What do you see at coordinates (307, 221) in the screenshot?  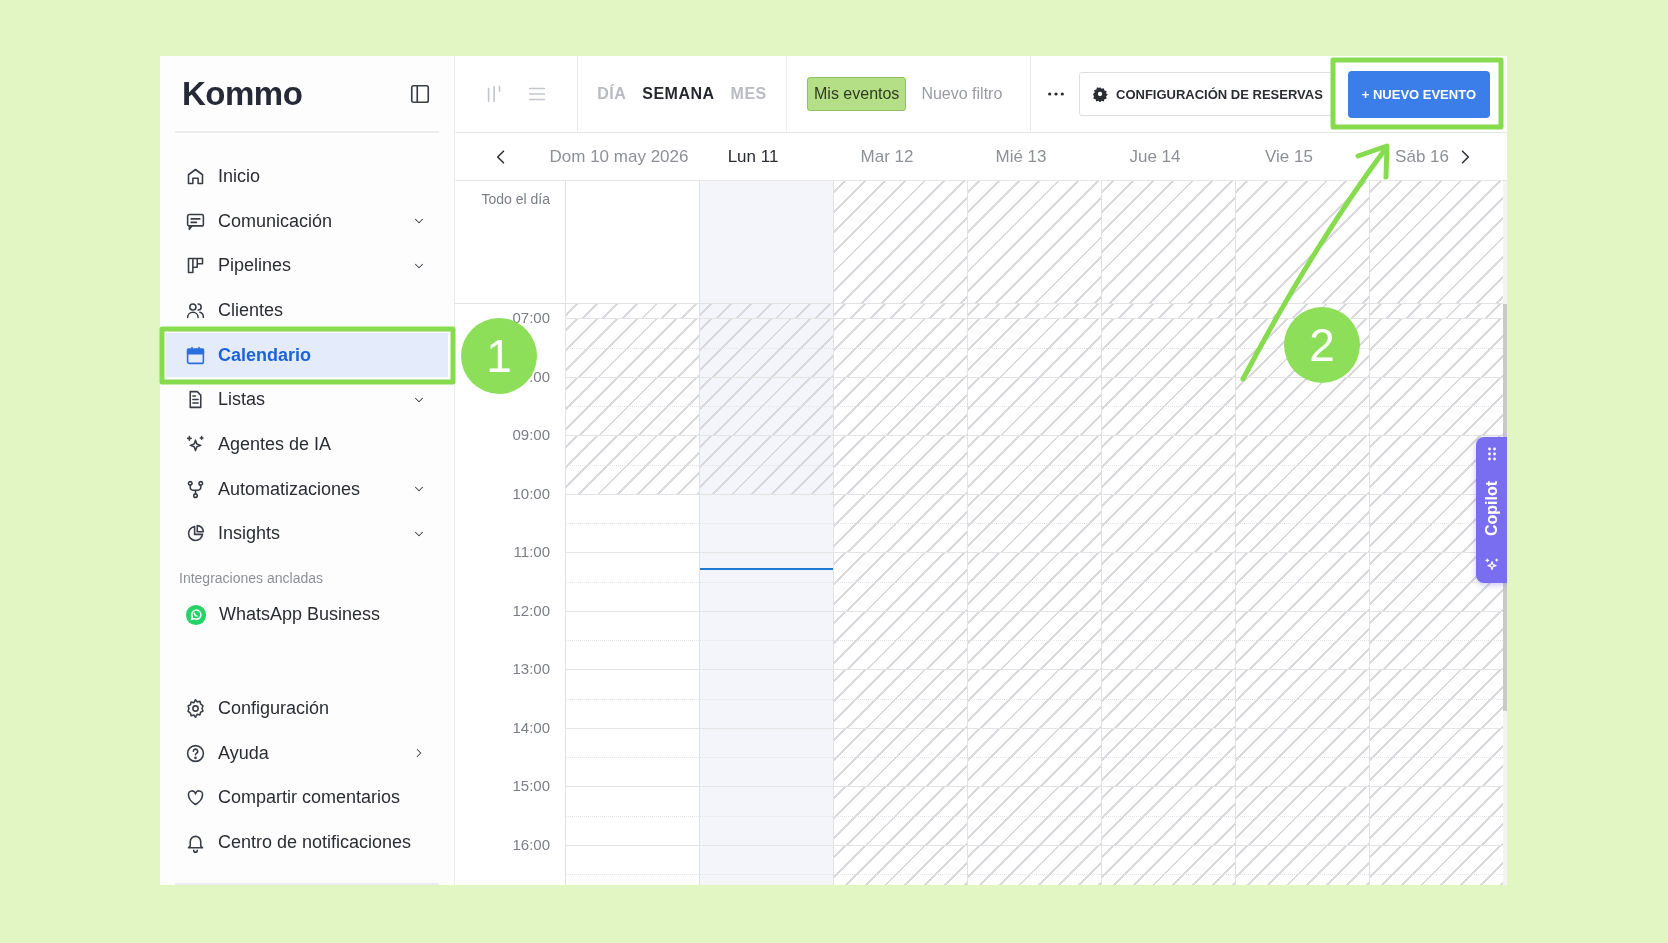 I see `nav-item: Comunicación` at bounding box center [307, 221].